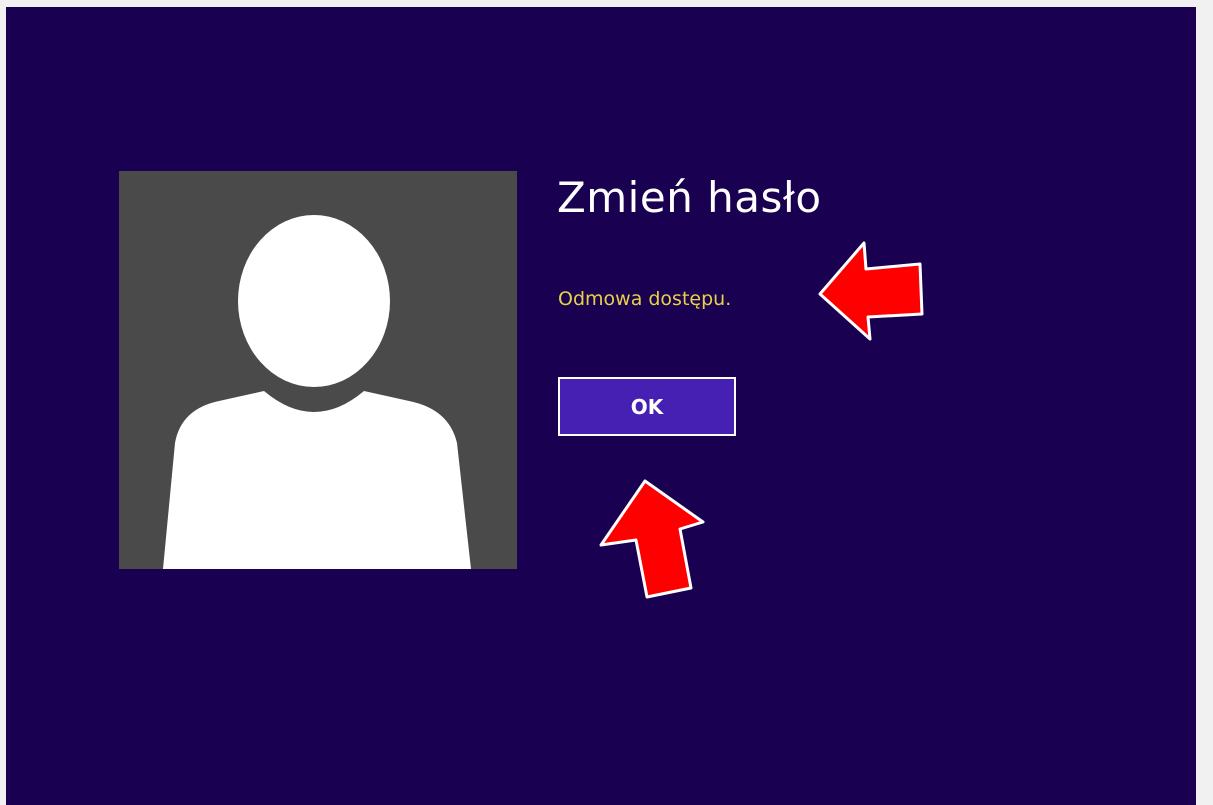 The height and width of the screenshot is (805, 1213). Describe the element at coordinates (645, 299) in the screenshot. I see `error-message: Odmowa dostępu.` at that location.